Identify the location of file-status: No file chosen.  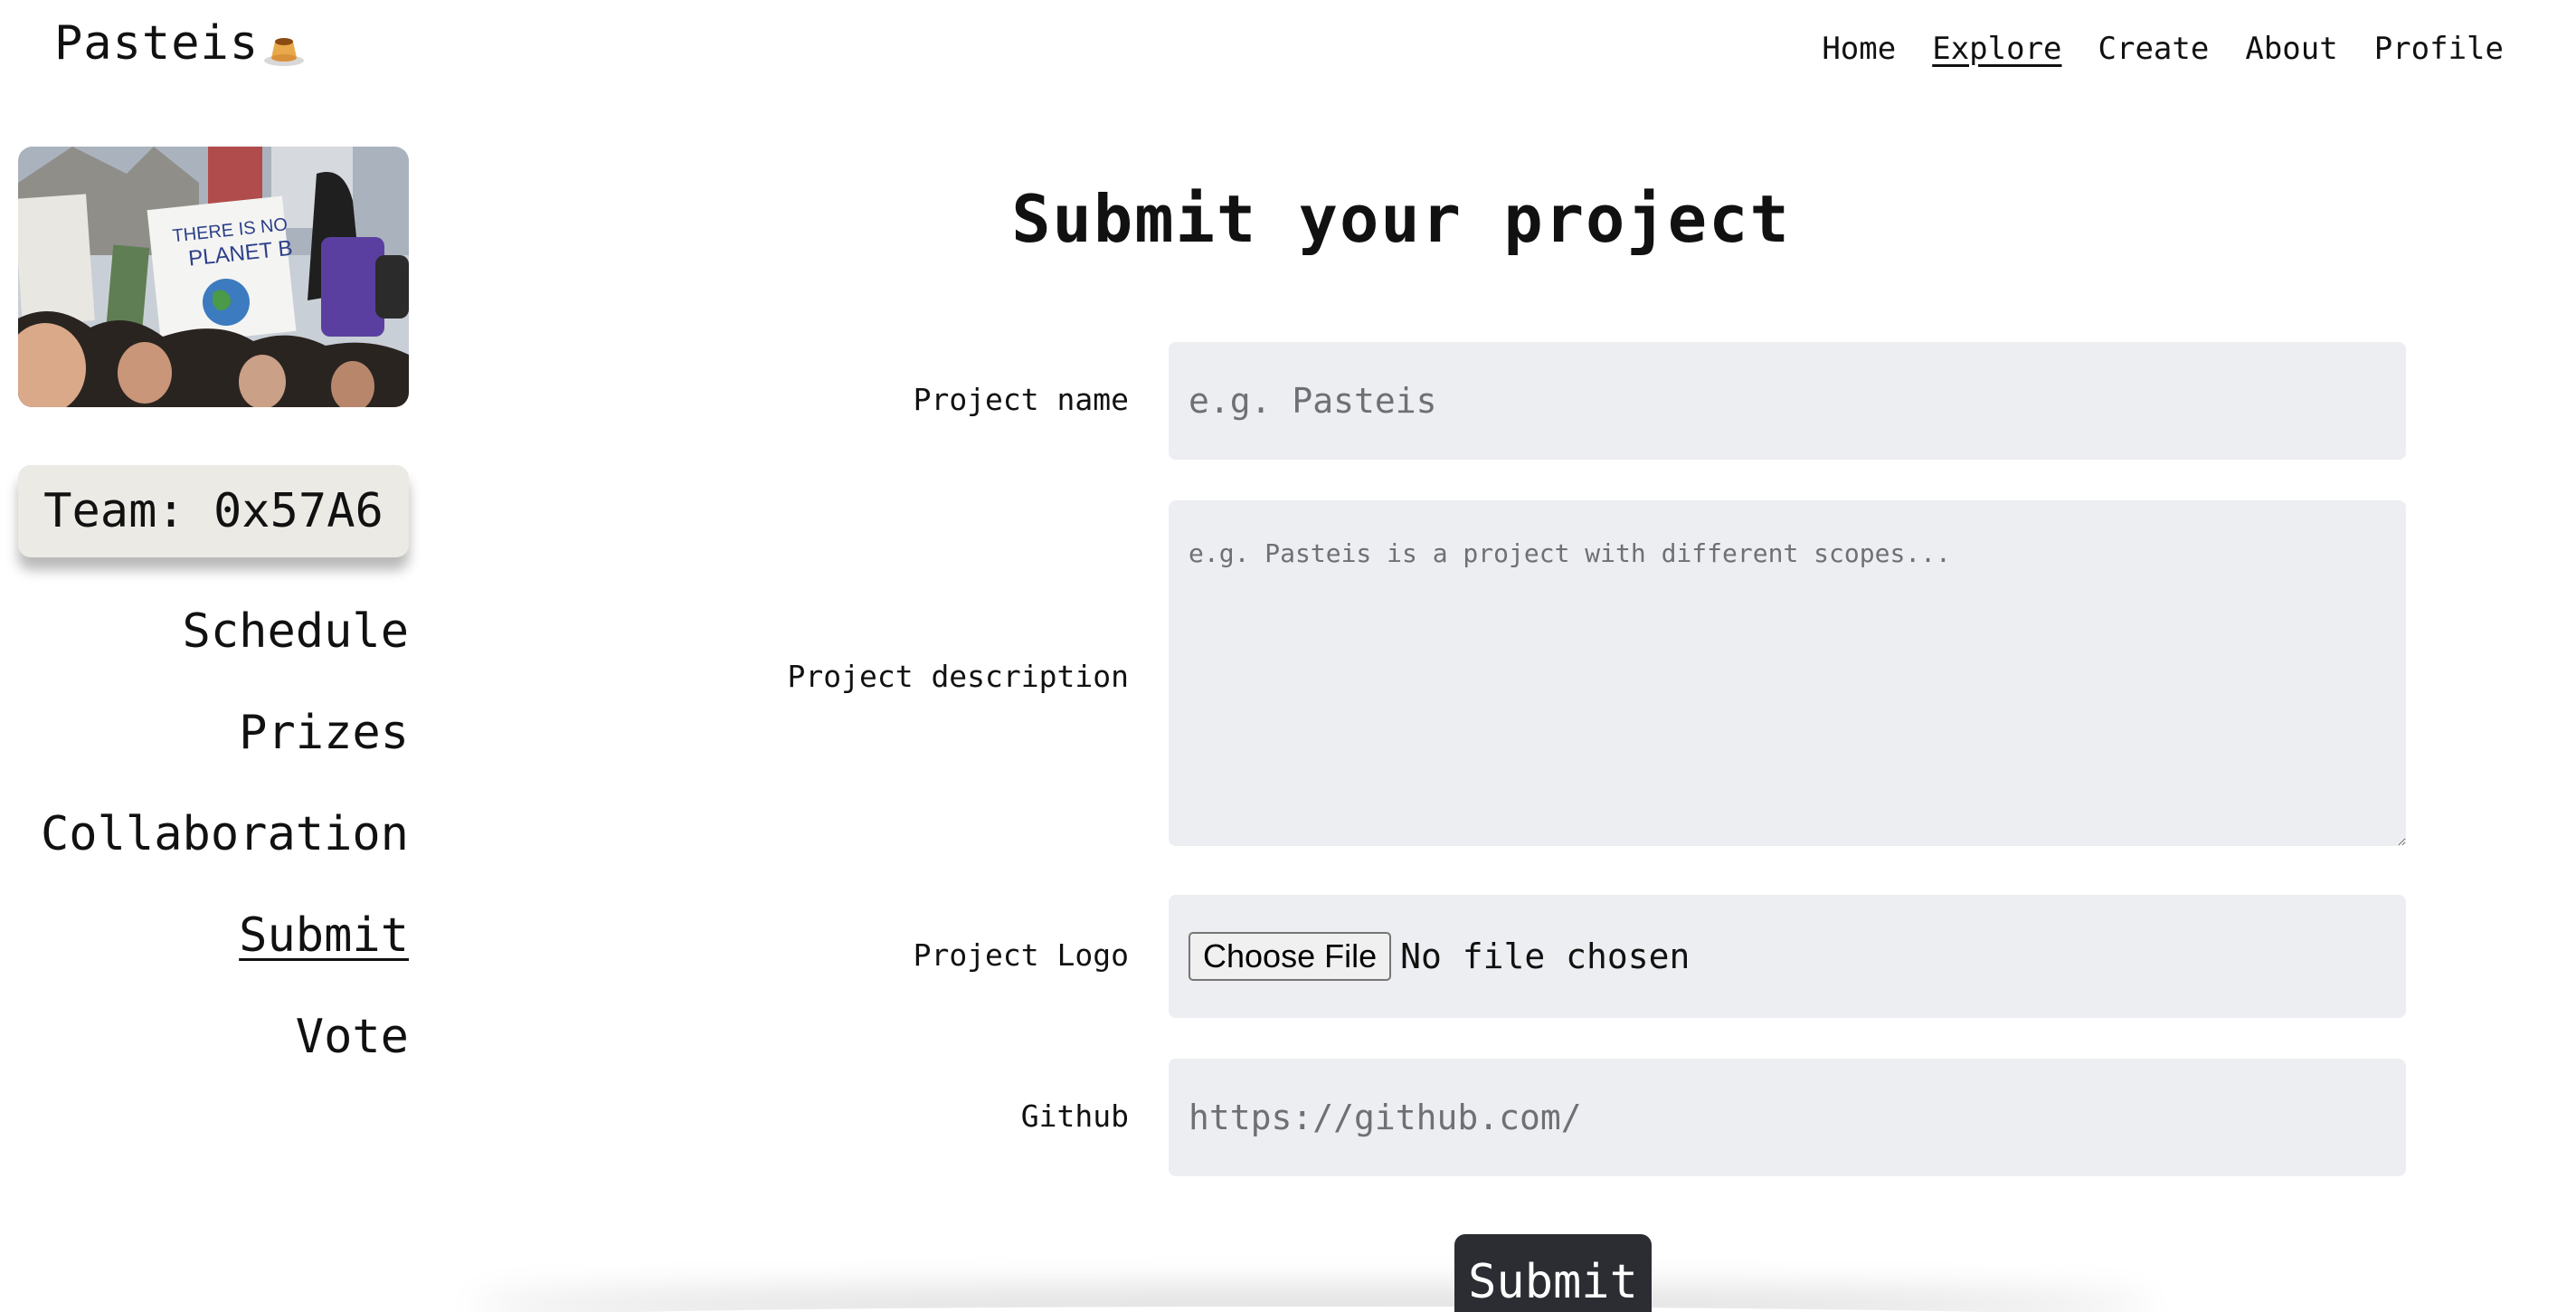
(1545, 956).